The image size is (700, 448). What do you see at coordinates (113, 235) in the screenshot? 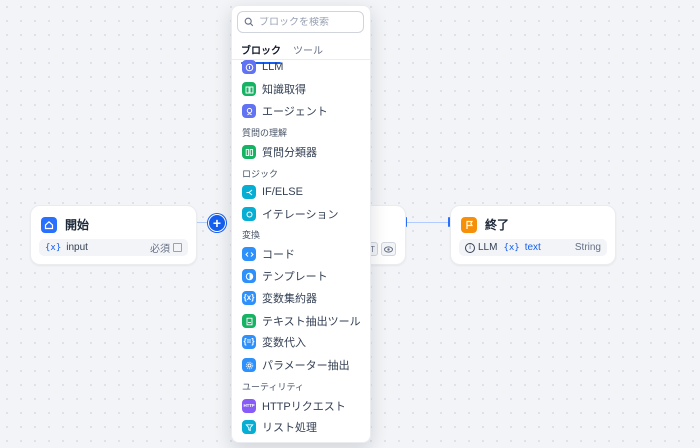
I see `start-node: 開始 {x} input 必須` at bounding box center [113, 235].